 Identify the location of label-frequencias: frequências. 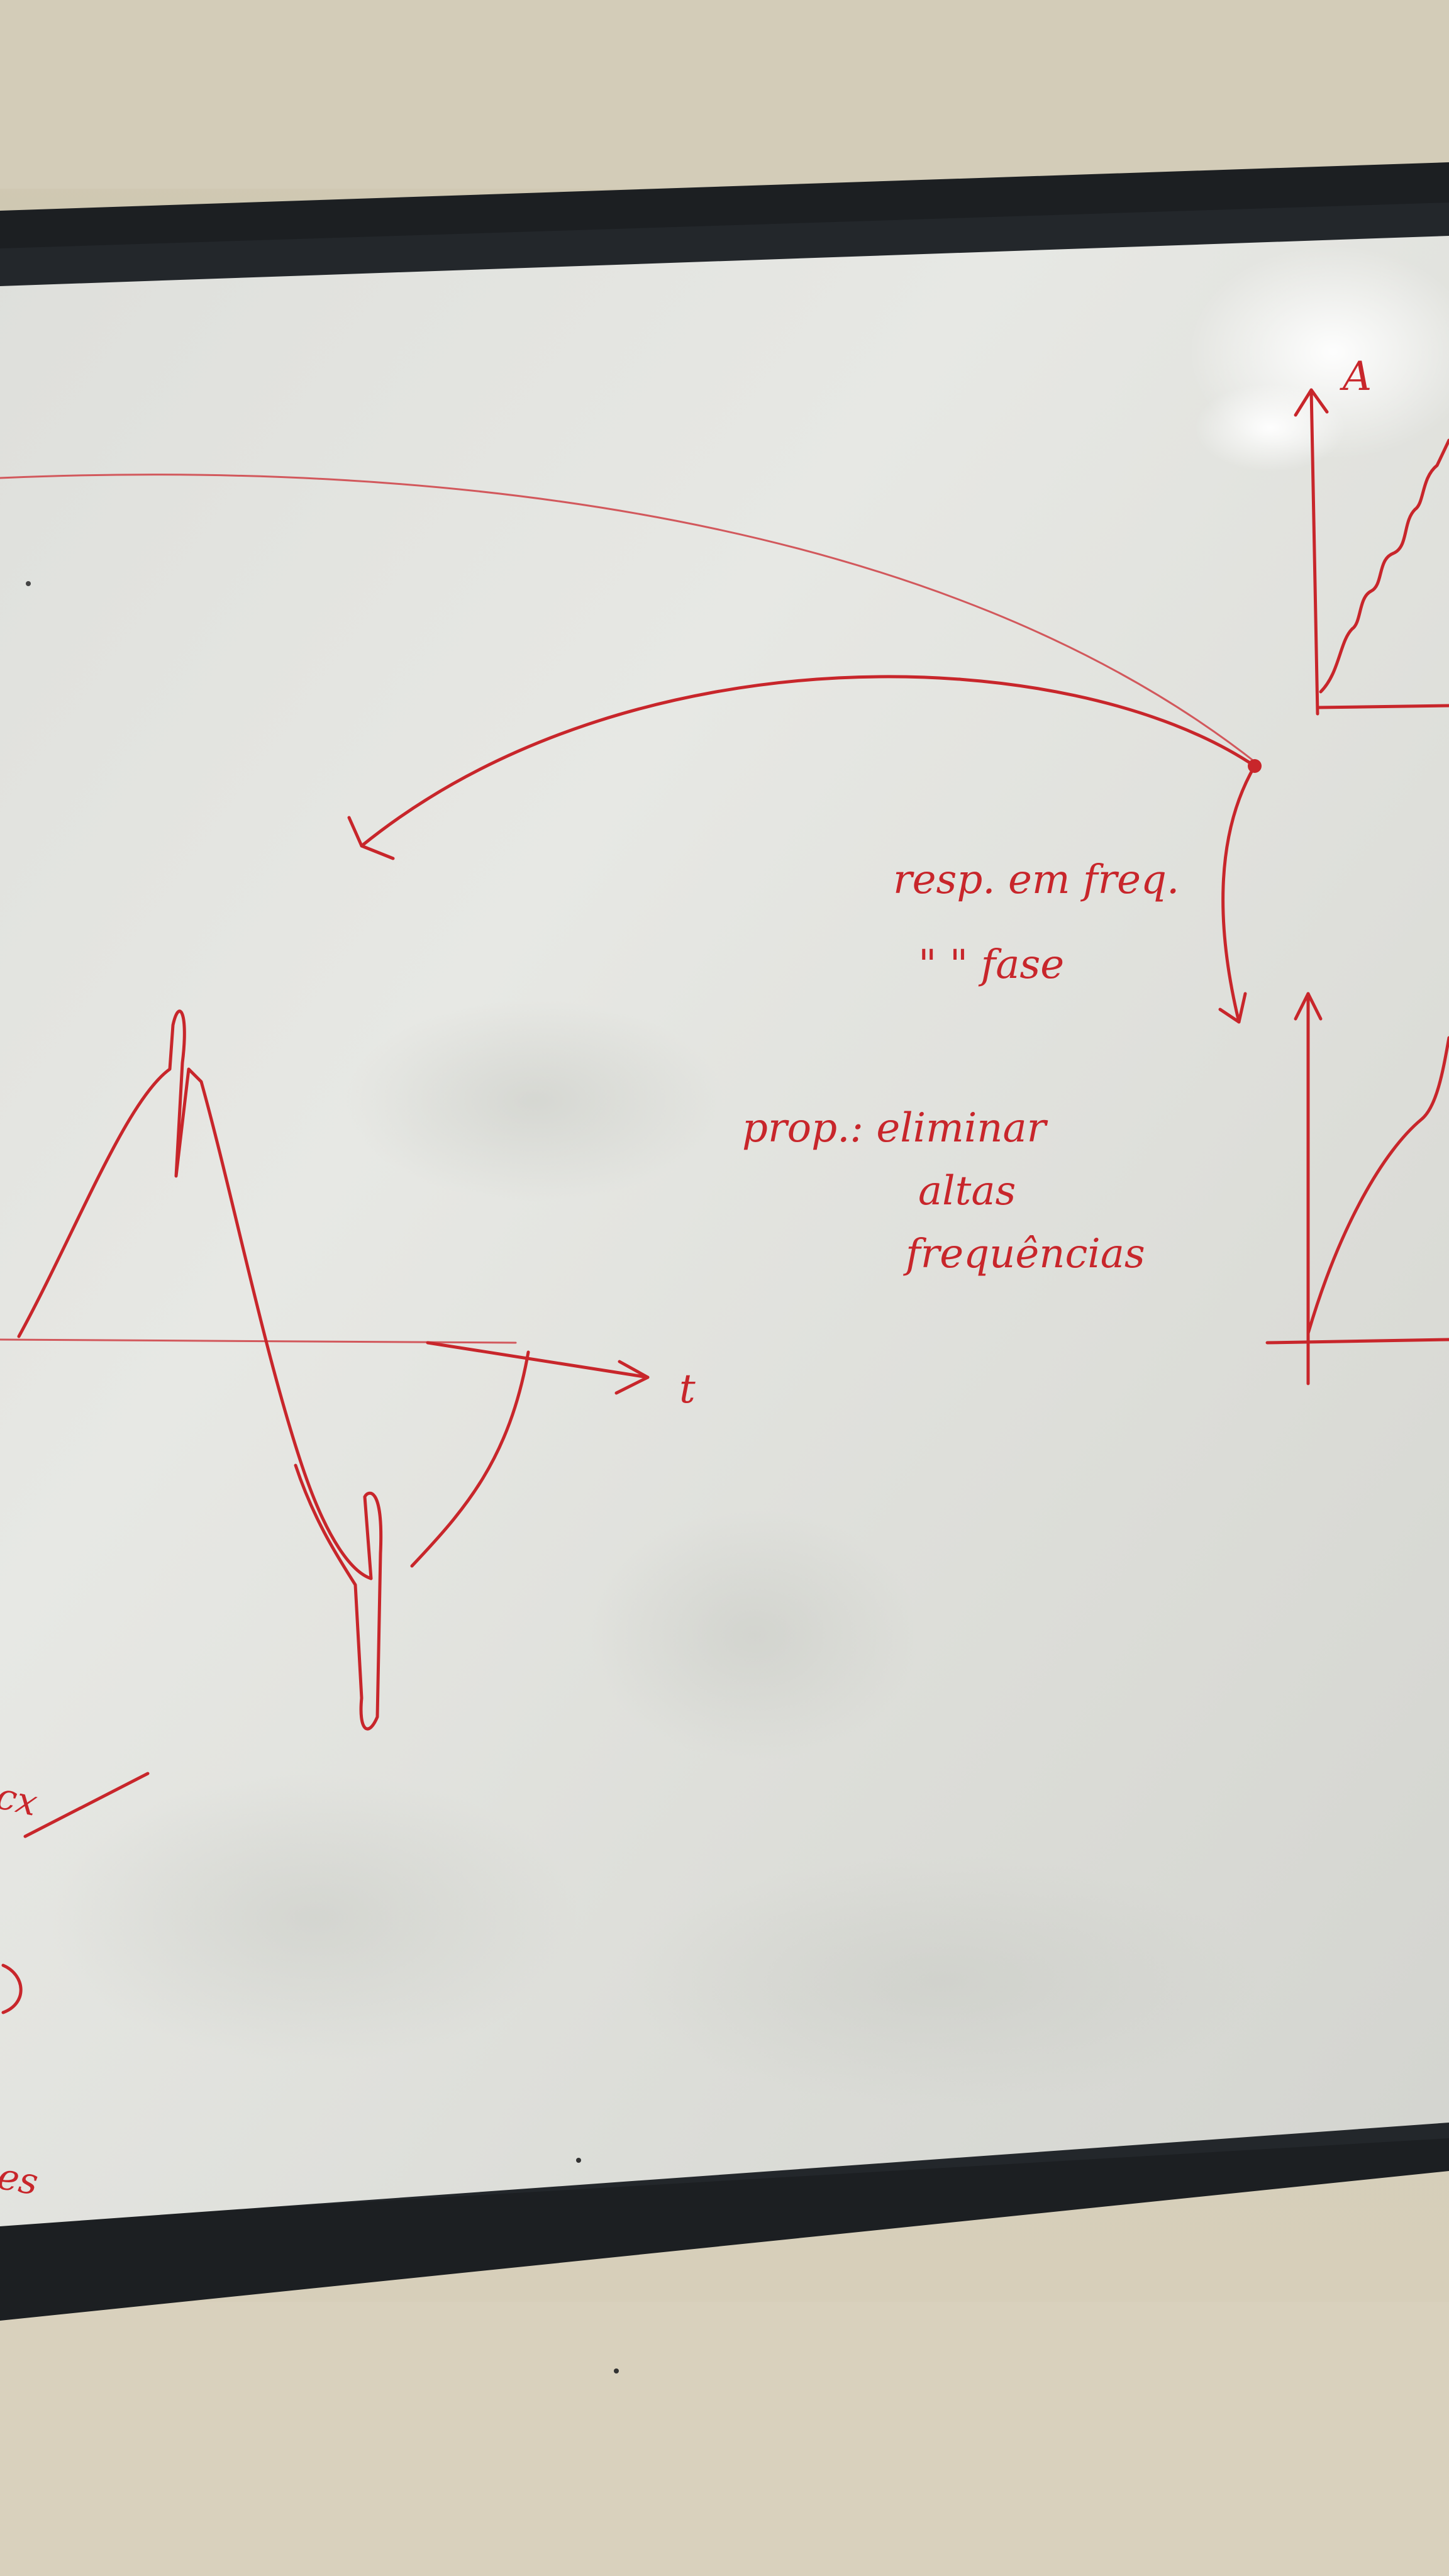
(1024, 1254).